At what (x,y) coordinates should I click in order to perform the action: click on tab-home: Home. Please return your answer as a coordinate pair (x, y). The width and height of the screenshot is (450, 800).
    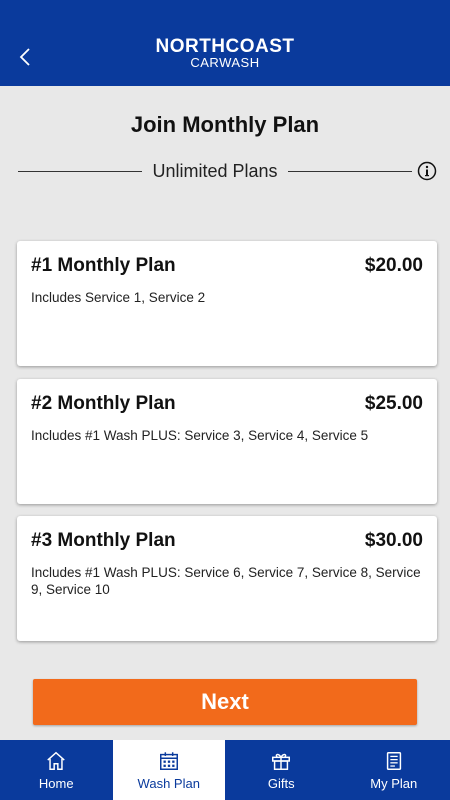
    Looking at the image, I should click on (56, 770).